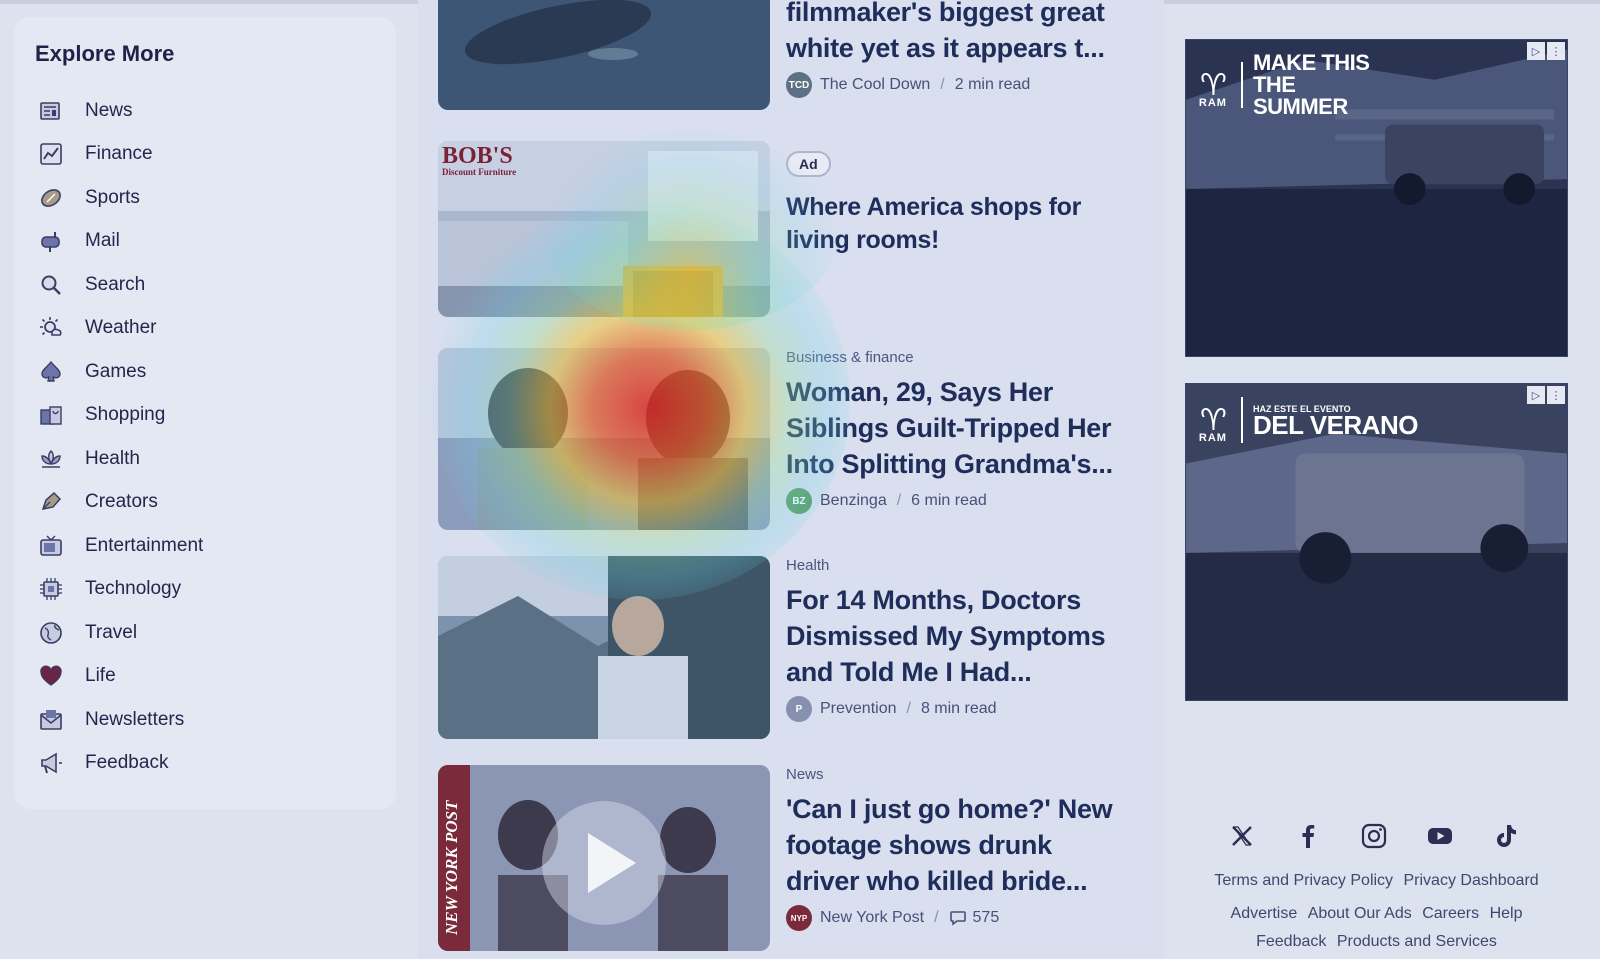  Describe the element at coordinates (215, 416) in the screenshot. I see `sidebar-item-shopping: Shopping` at that location.